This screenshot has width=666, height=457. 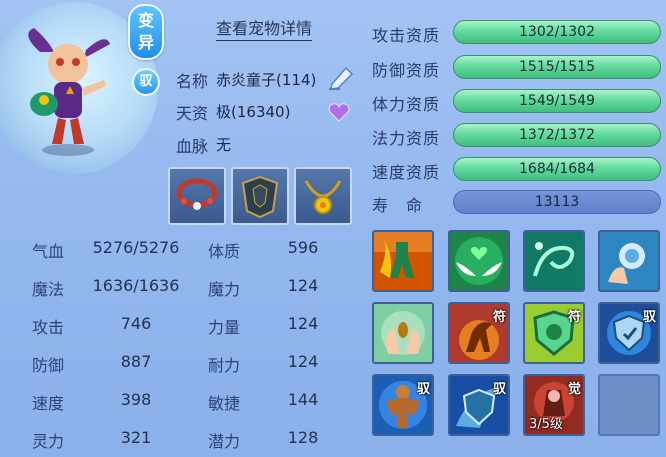 I want to click on skill-hand-orb-icon, so click(x=629, y=261).